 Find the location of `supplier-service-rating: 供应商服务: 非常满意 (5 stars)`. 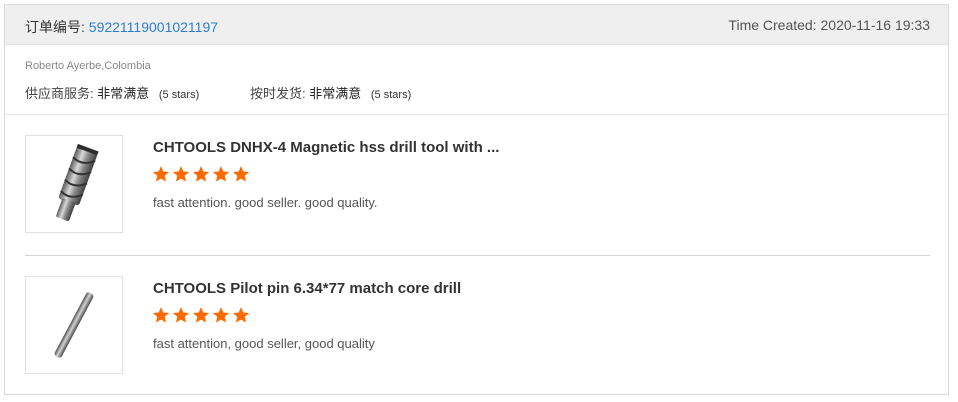

supplier-service-rating: 供应商服务: 非常满意 (5 stars) is located at coordinates (112, 92).